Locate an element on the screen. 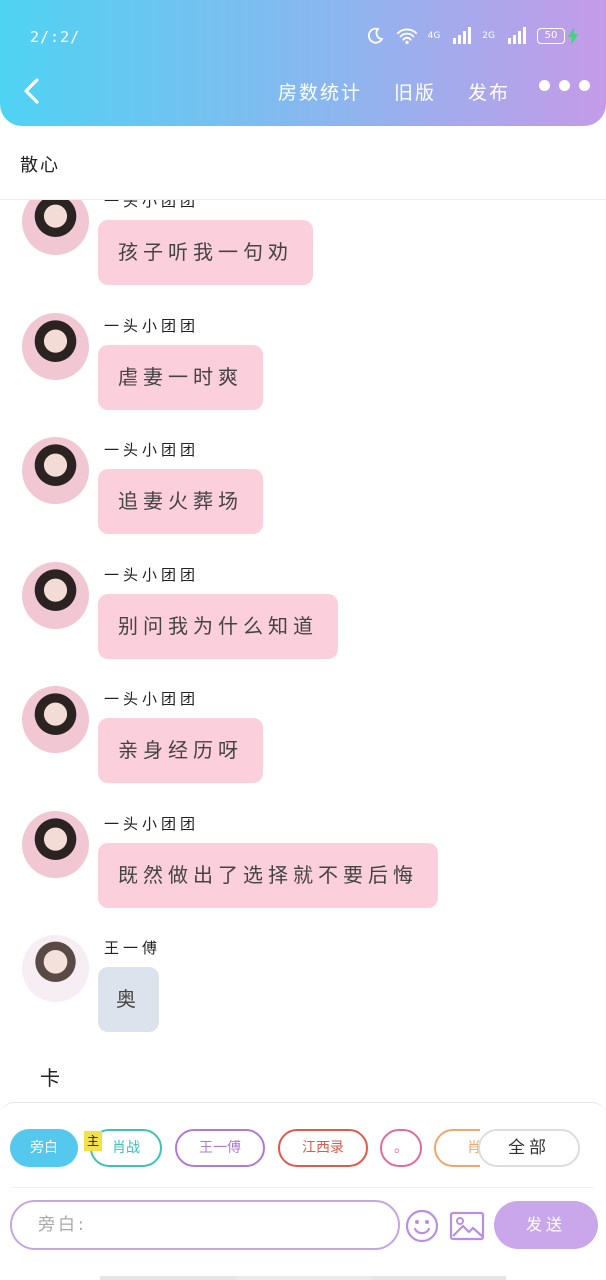  message-bubble: 孩子听我一句劝 is located at coordinates (205, 252).